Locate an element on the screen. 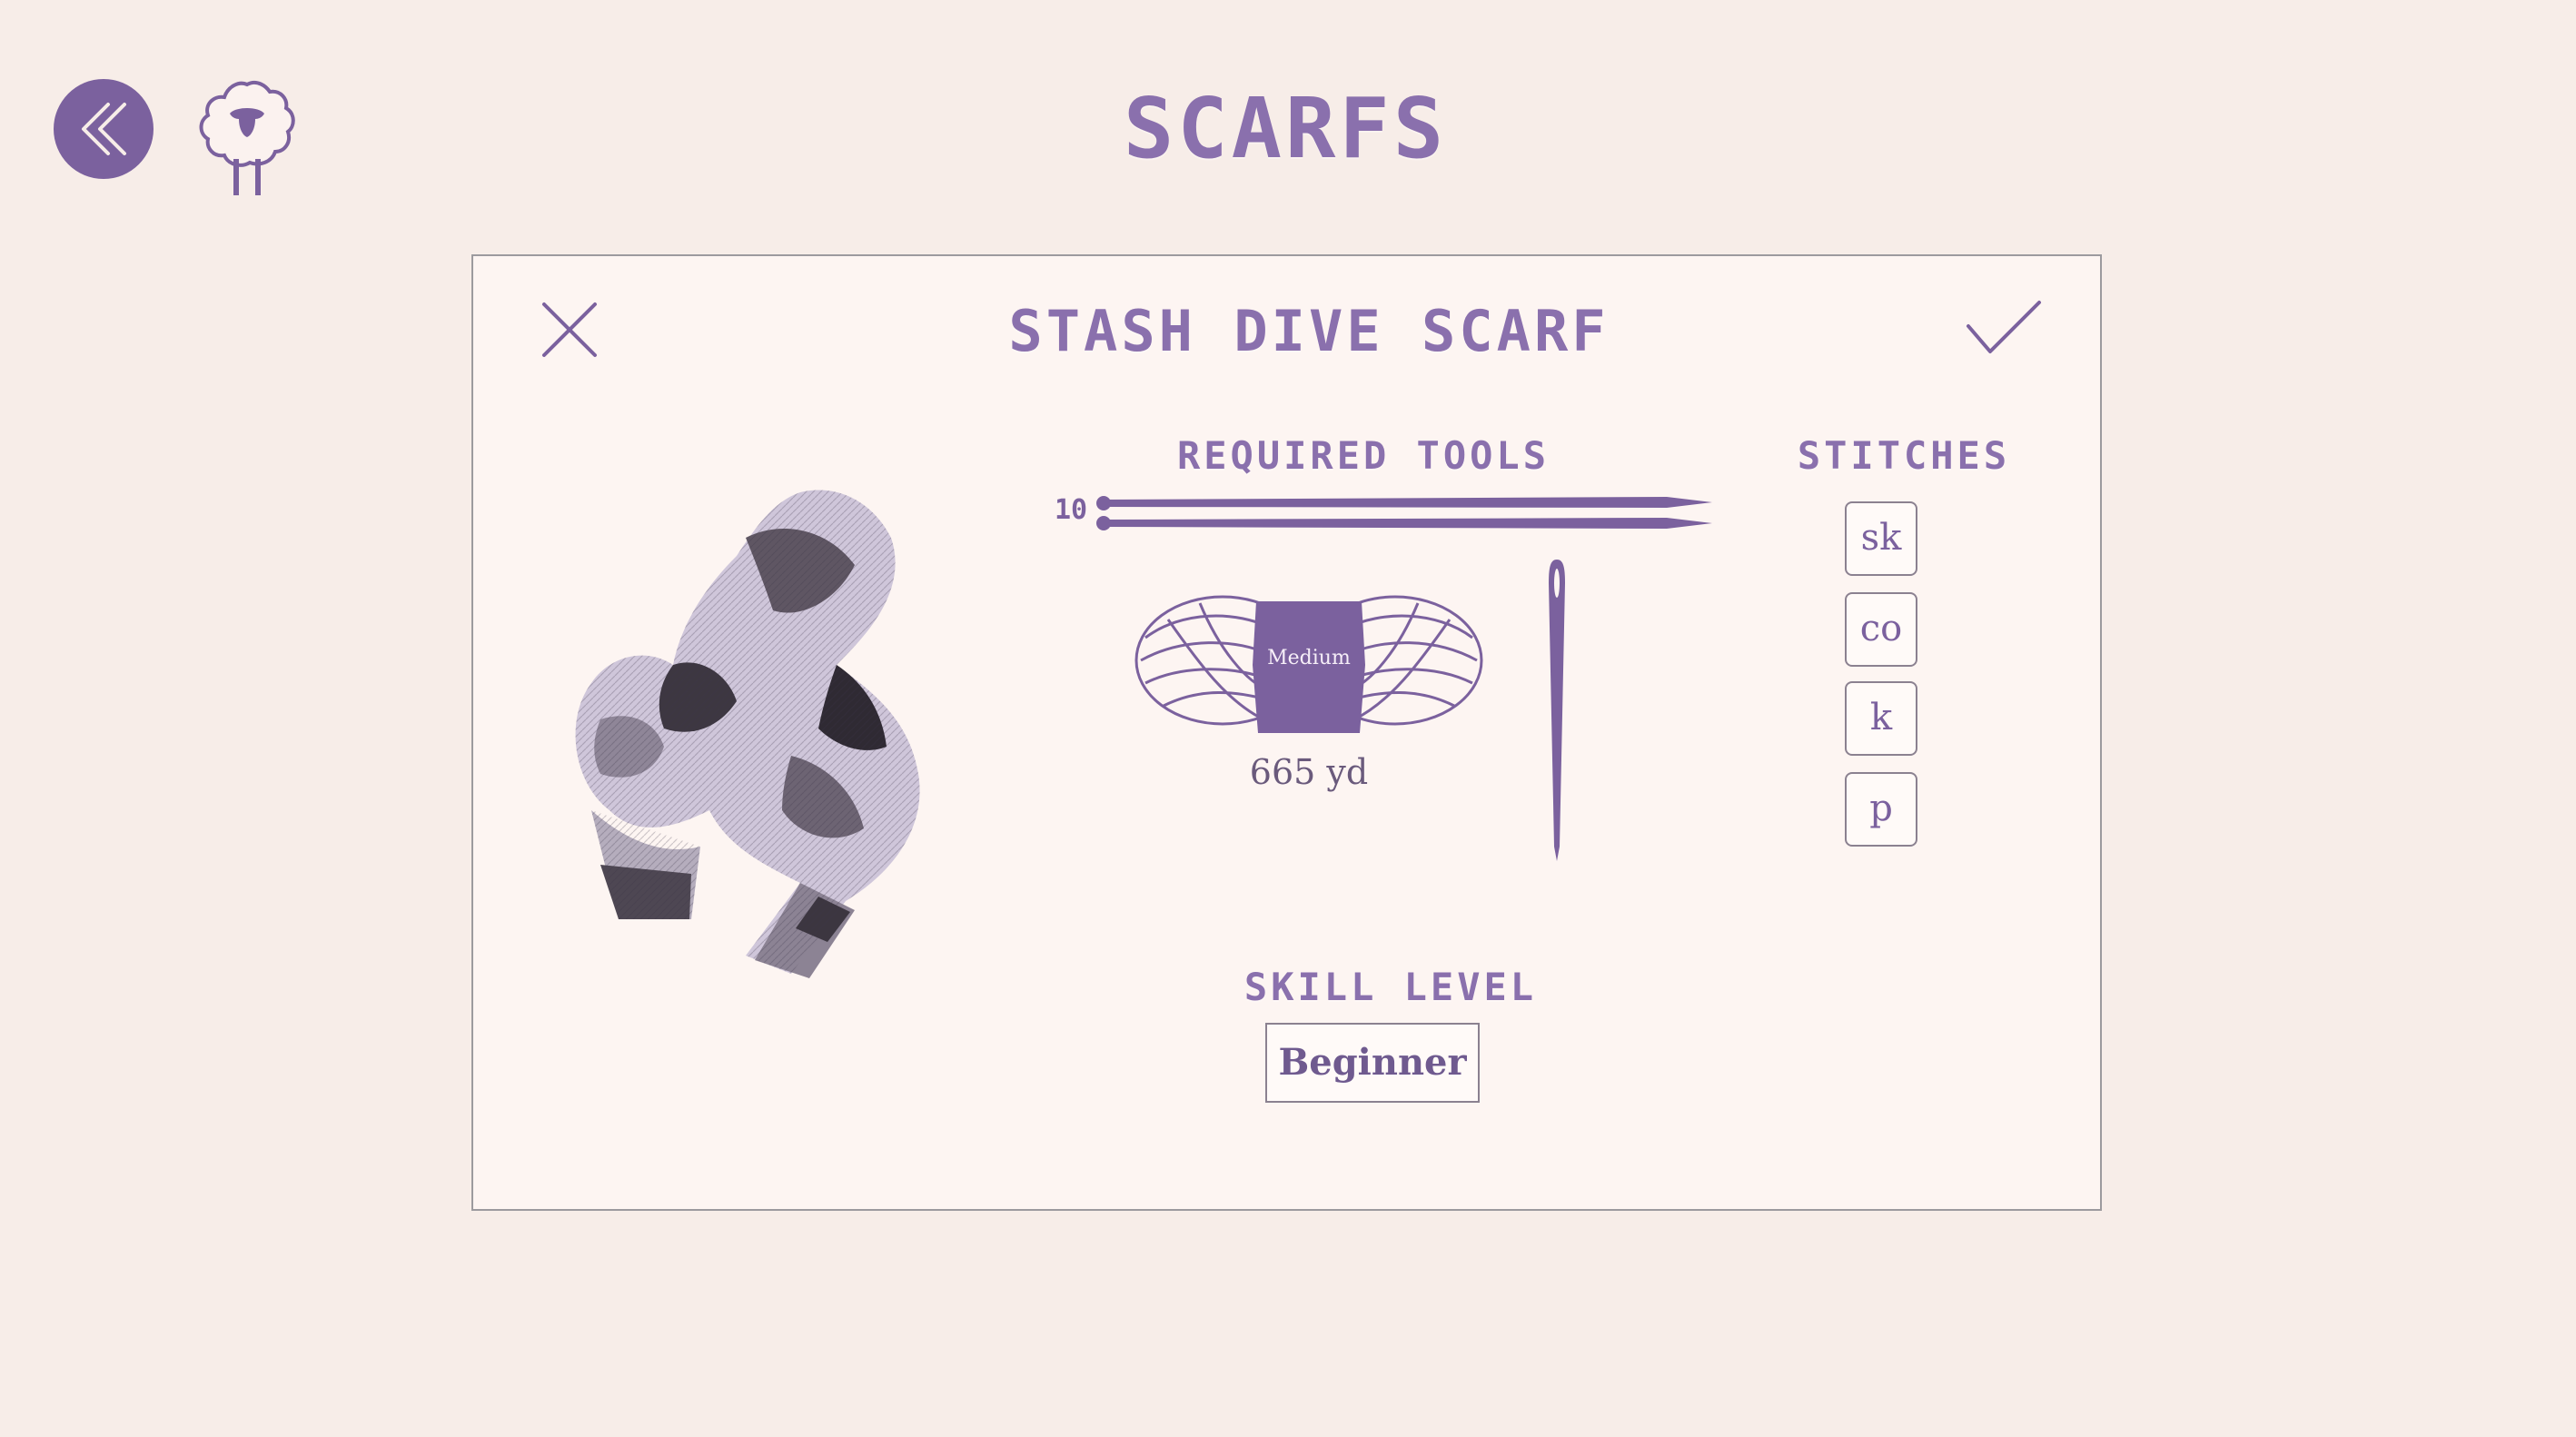 The height and width of the screenshot is (1437, 2576). pattern-title: STASH DIVE SCARF is located at coordinates (1309, 331).